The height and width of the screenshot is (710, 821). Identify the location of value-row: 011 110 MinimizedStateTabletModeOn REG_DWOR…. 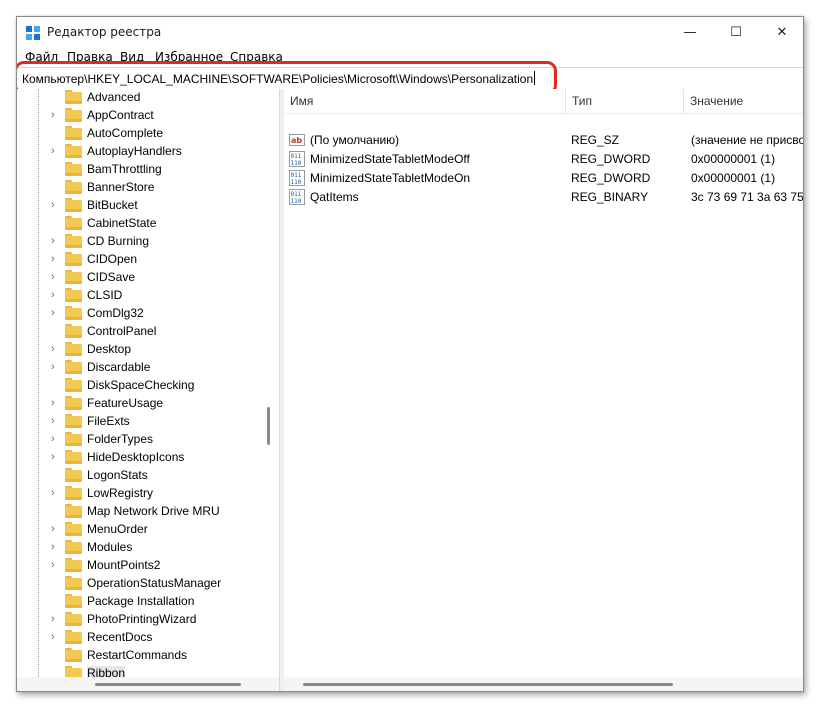
(543, 178).